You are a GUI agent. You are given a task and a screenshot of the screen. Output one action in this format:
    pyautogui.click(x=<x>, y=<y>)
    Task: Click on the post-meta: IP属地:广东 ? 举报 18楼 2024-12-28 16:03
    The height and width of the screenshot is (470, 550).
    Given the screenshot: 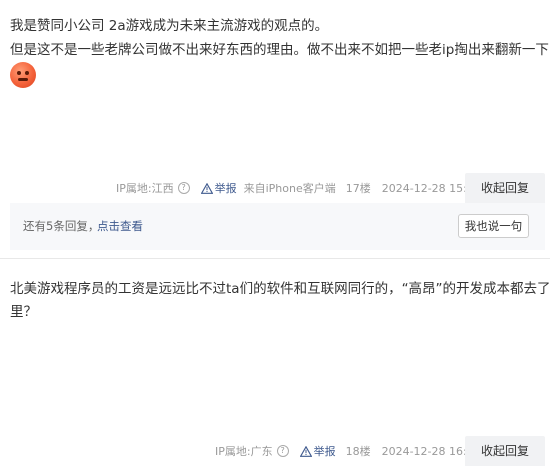 What is the action you would take?
    pyautogui.click(x=348, y=451)
    